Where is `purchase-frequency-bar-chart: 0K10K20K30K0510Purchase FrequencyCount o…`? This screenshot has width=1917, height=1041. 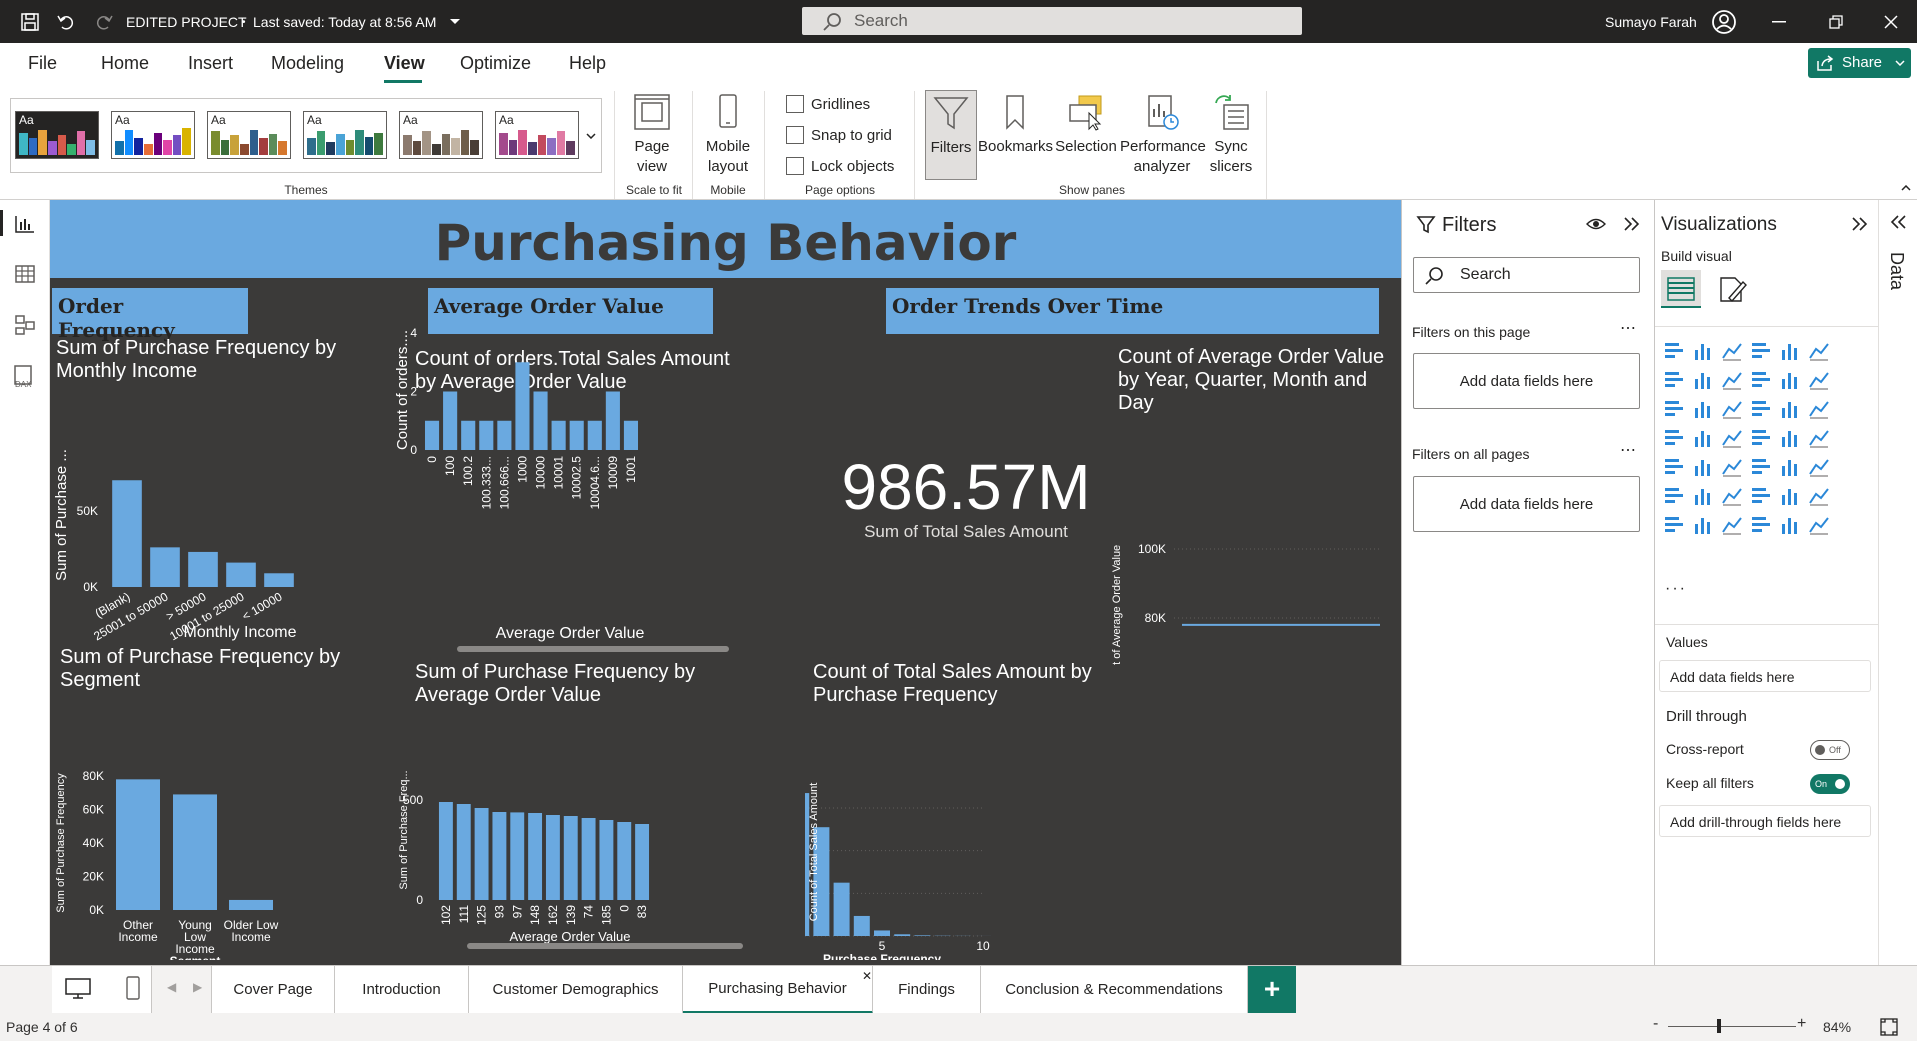 purchase-frequency-bar-chart: 0K10K20K30K0510Purchase FrequencyCount o… is located at coordinates (1000, 830).